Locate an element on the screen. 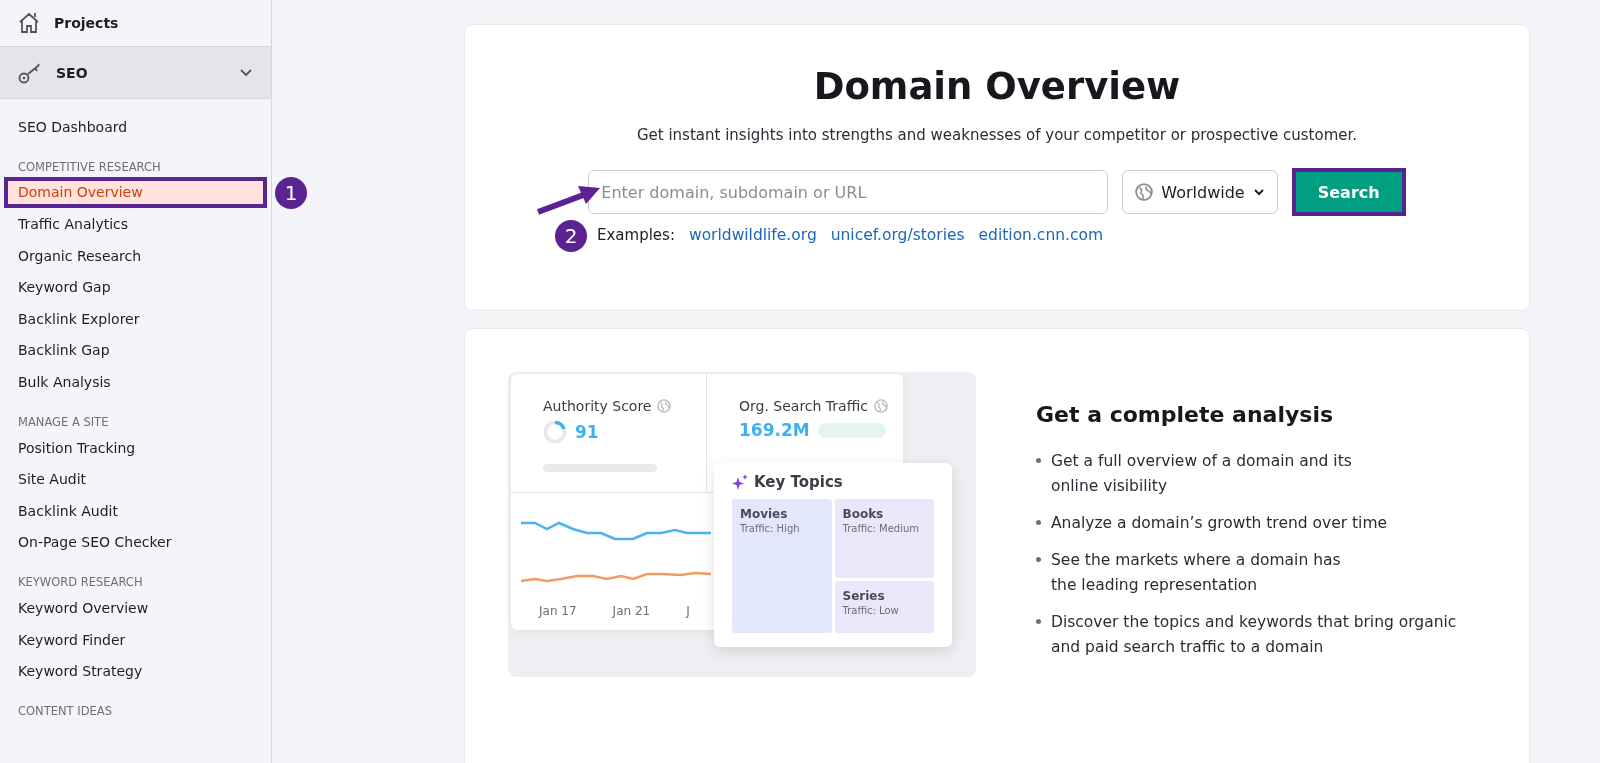 This screenshot has height=763, width=1600. nav-item: Keyword Overview is located at coordinates (135, 608).